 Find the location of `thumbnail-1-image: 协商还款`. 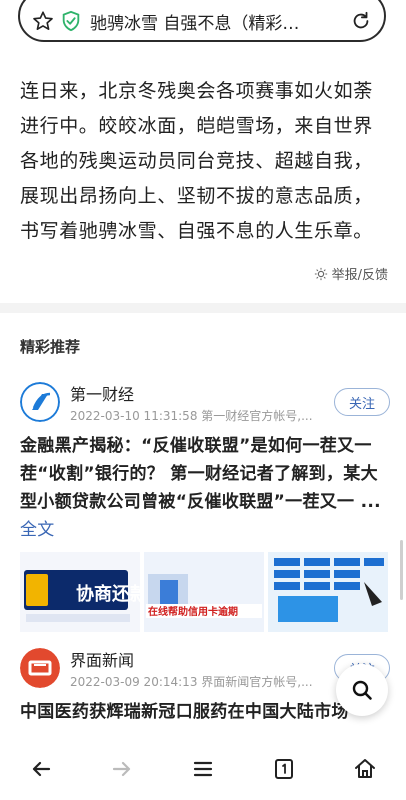

thumbnail-1-image: 协商还款 is located at coordinates (80, 592).